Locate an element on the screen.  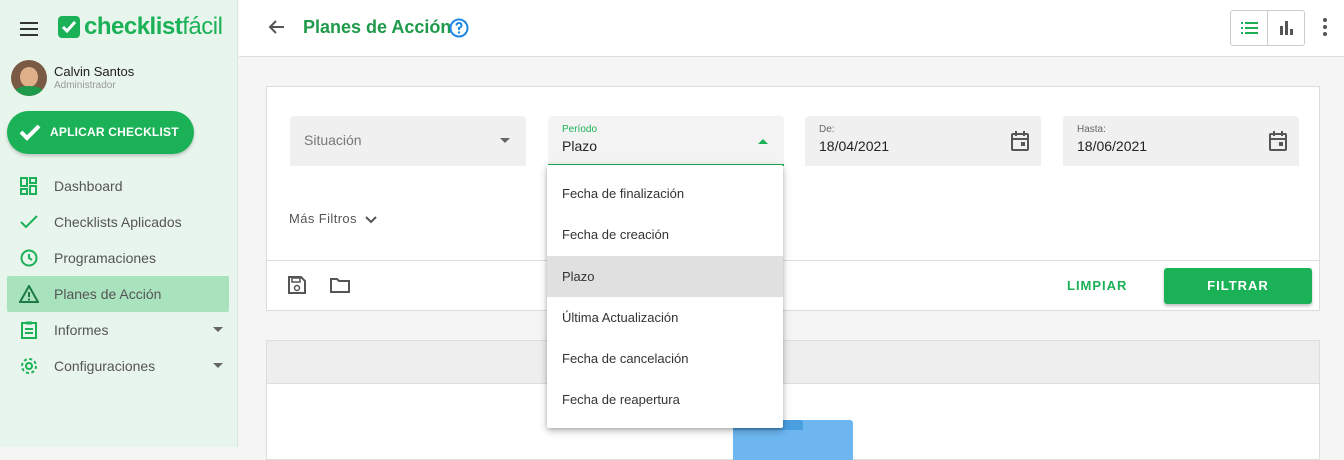
page-title: Planes de Acción is located at coordinates (377, 27).